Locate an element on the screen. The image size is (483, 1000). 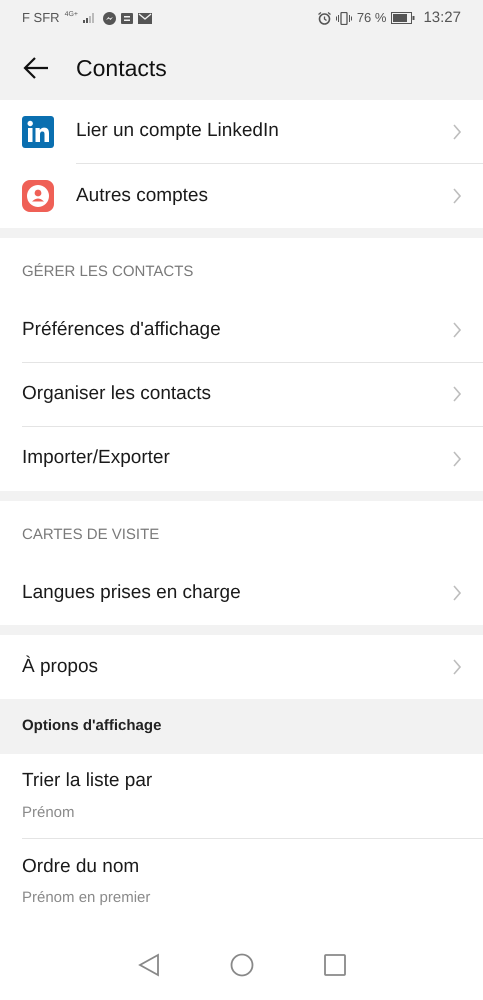
vibrate-icon is located at coordinates (344, 18).